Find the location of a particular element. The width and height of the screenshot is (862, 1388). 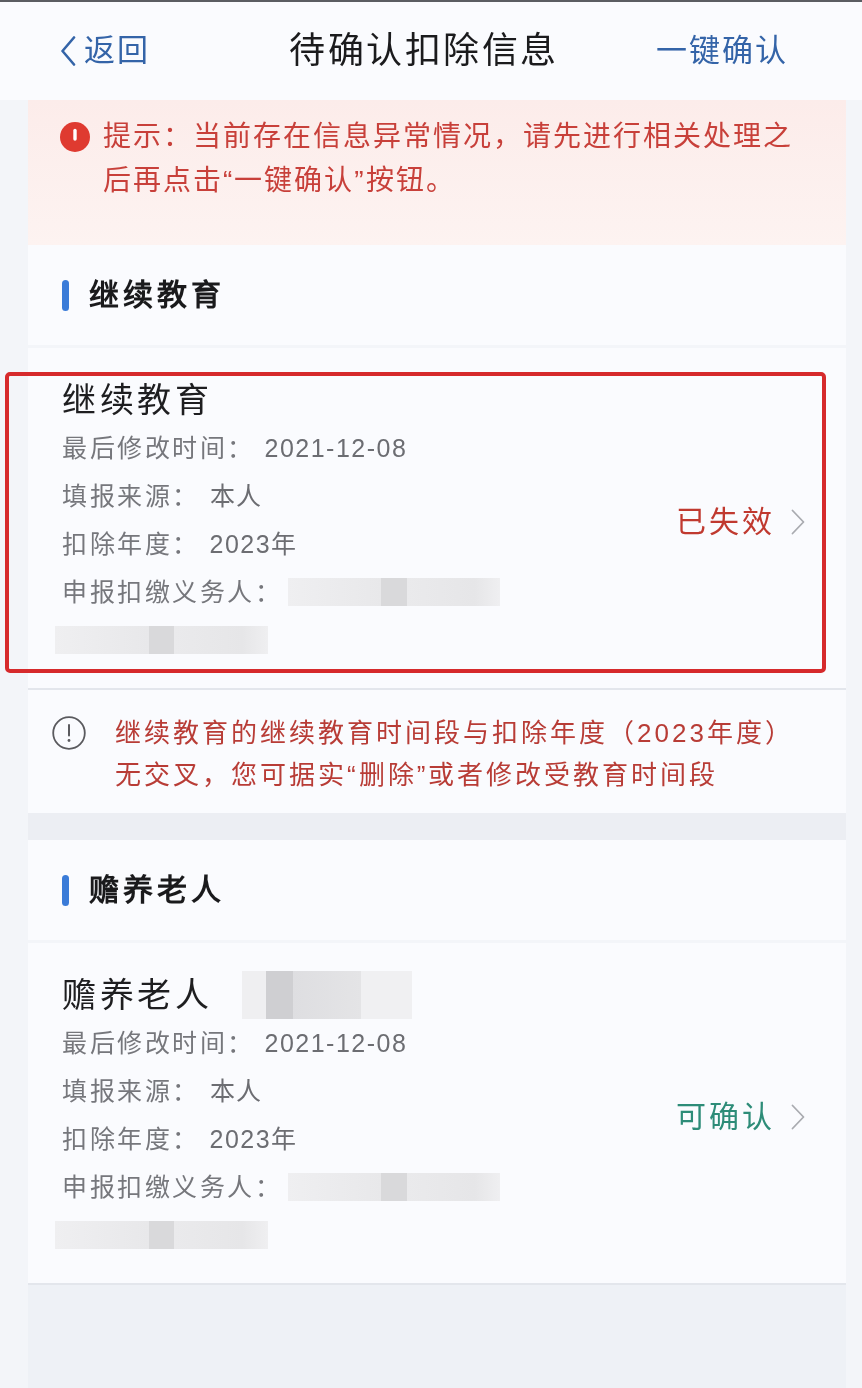

notice-text: 继续教育的继续教育时间段与扣除年度（2023年度）无交叉，您可据实“删除”或者修改受教育时间段 is located at coordinates (455, 754).